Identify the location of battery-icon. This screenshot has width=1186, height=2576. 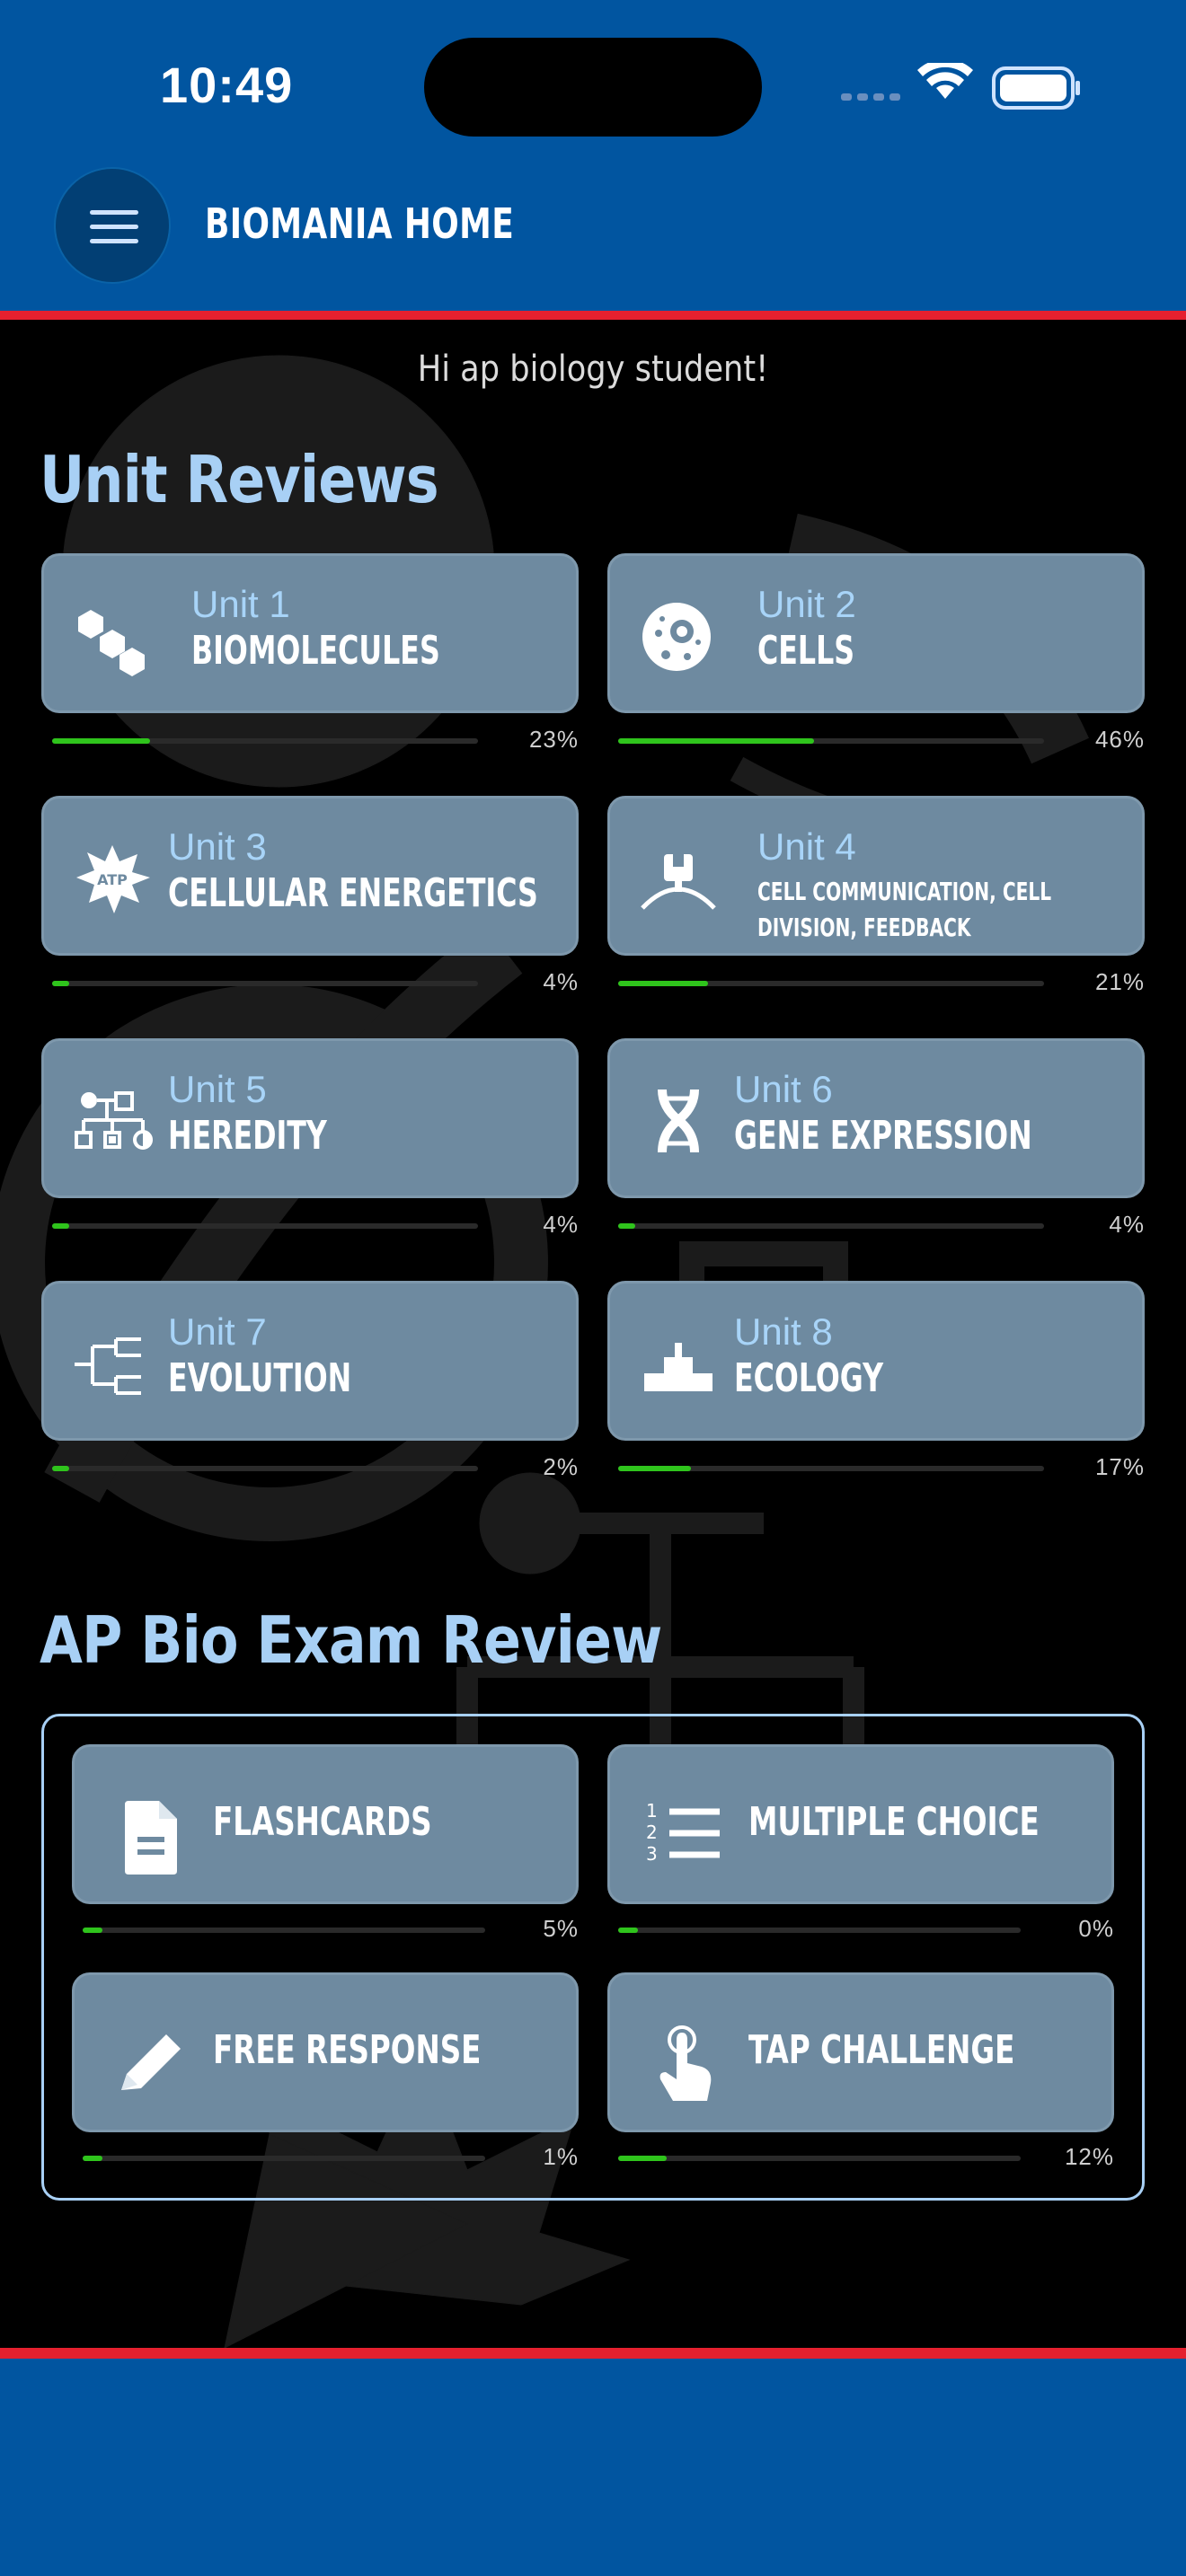
(1036, 88).